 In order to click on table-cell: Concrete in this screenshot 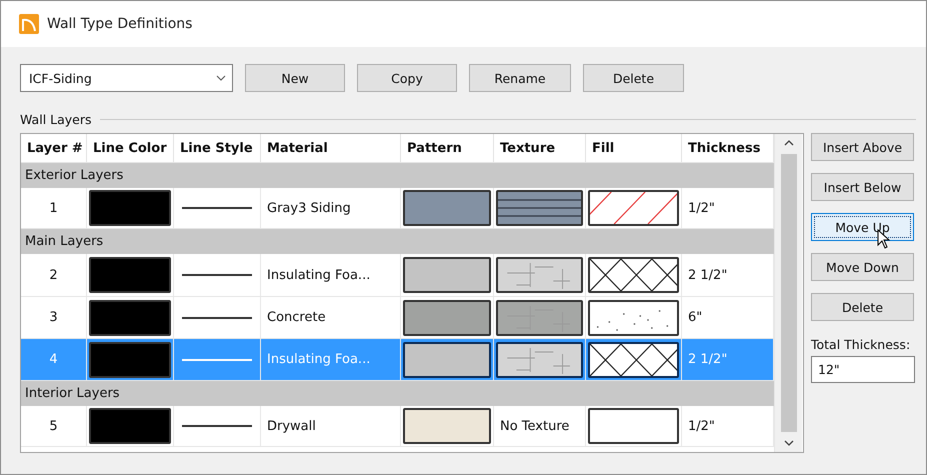, I will do `click(331, 317)`.